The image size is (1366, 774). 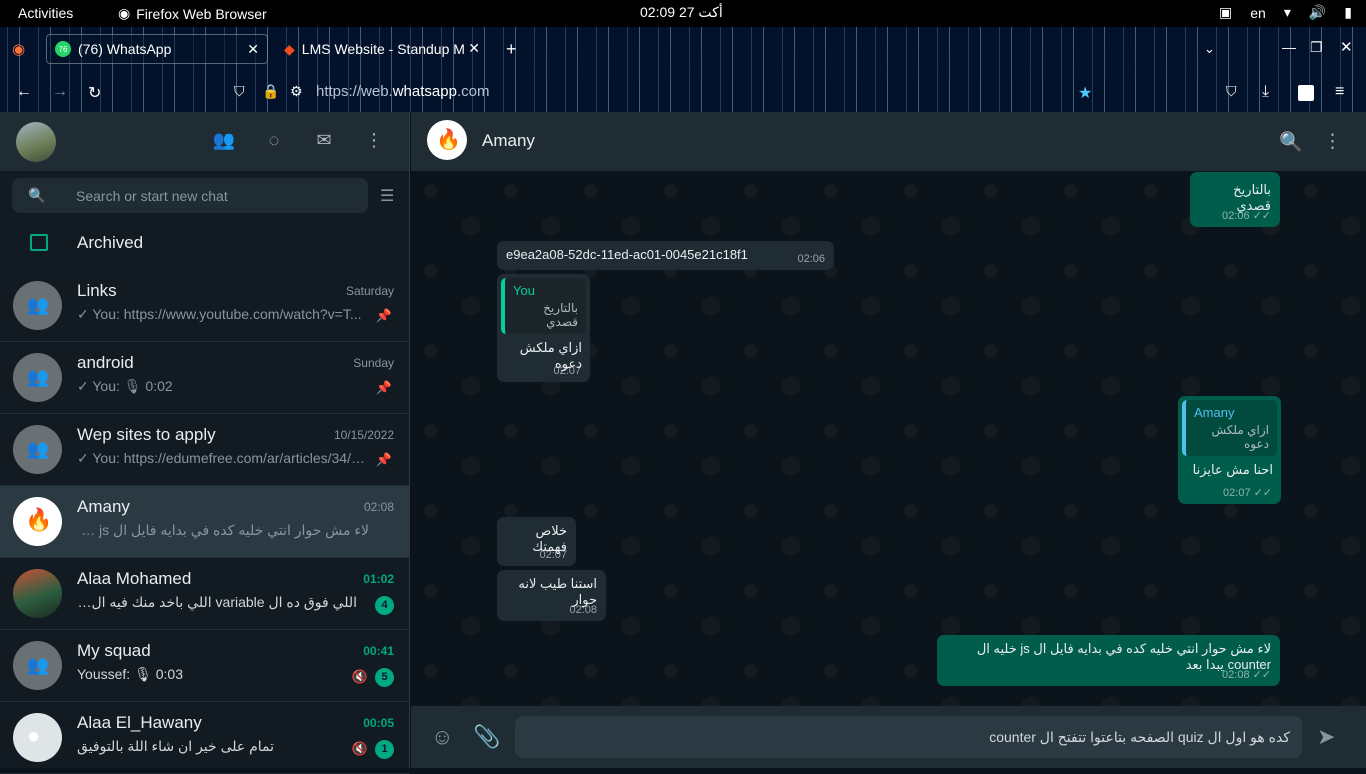 I want to click on language-indicator: en, so click(x=1258, y=13).